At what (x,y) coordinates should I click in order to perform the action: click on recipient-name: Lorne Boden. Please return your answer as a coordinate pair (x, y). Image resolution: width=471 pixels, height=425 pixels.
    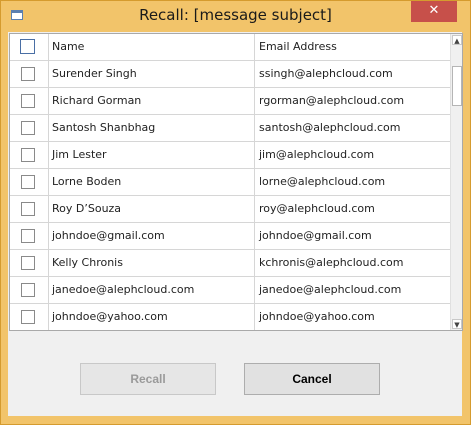
    Looking at the image, I should click on (151, 182).